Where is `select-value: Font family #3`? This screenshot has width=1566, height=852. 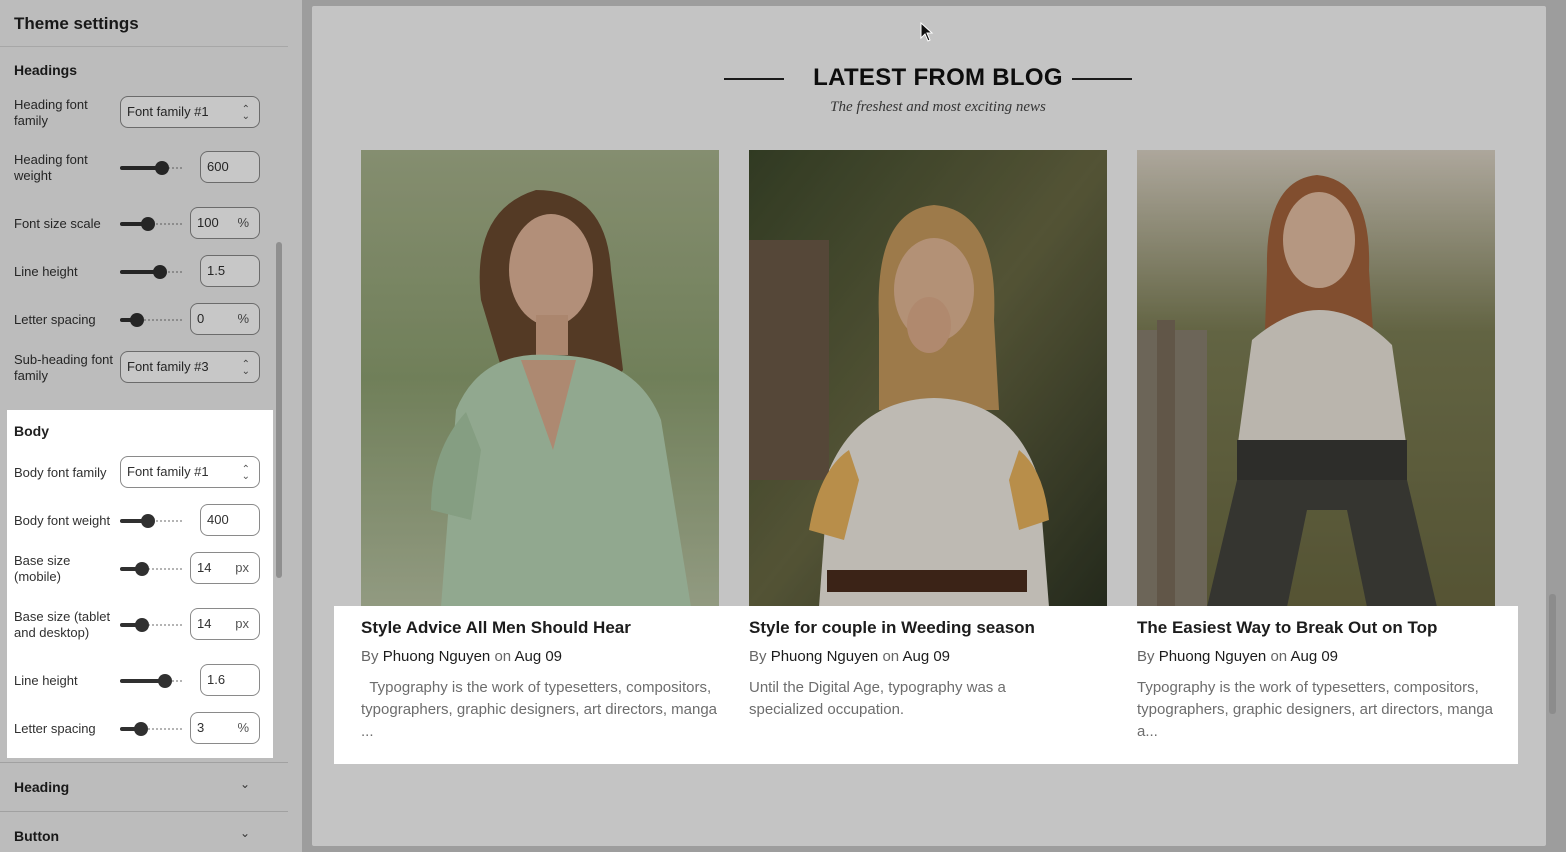
select-value: Font family #3 is located at coordinates (168, 366).